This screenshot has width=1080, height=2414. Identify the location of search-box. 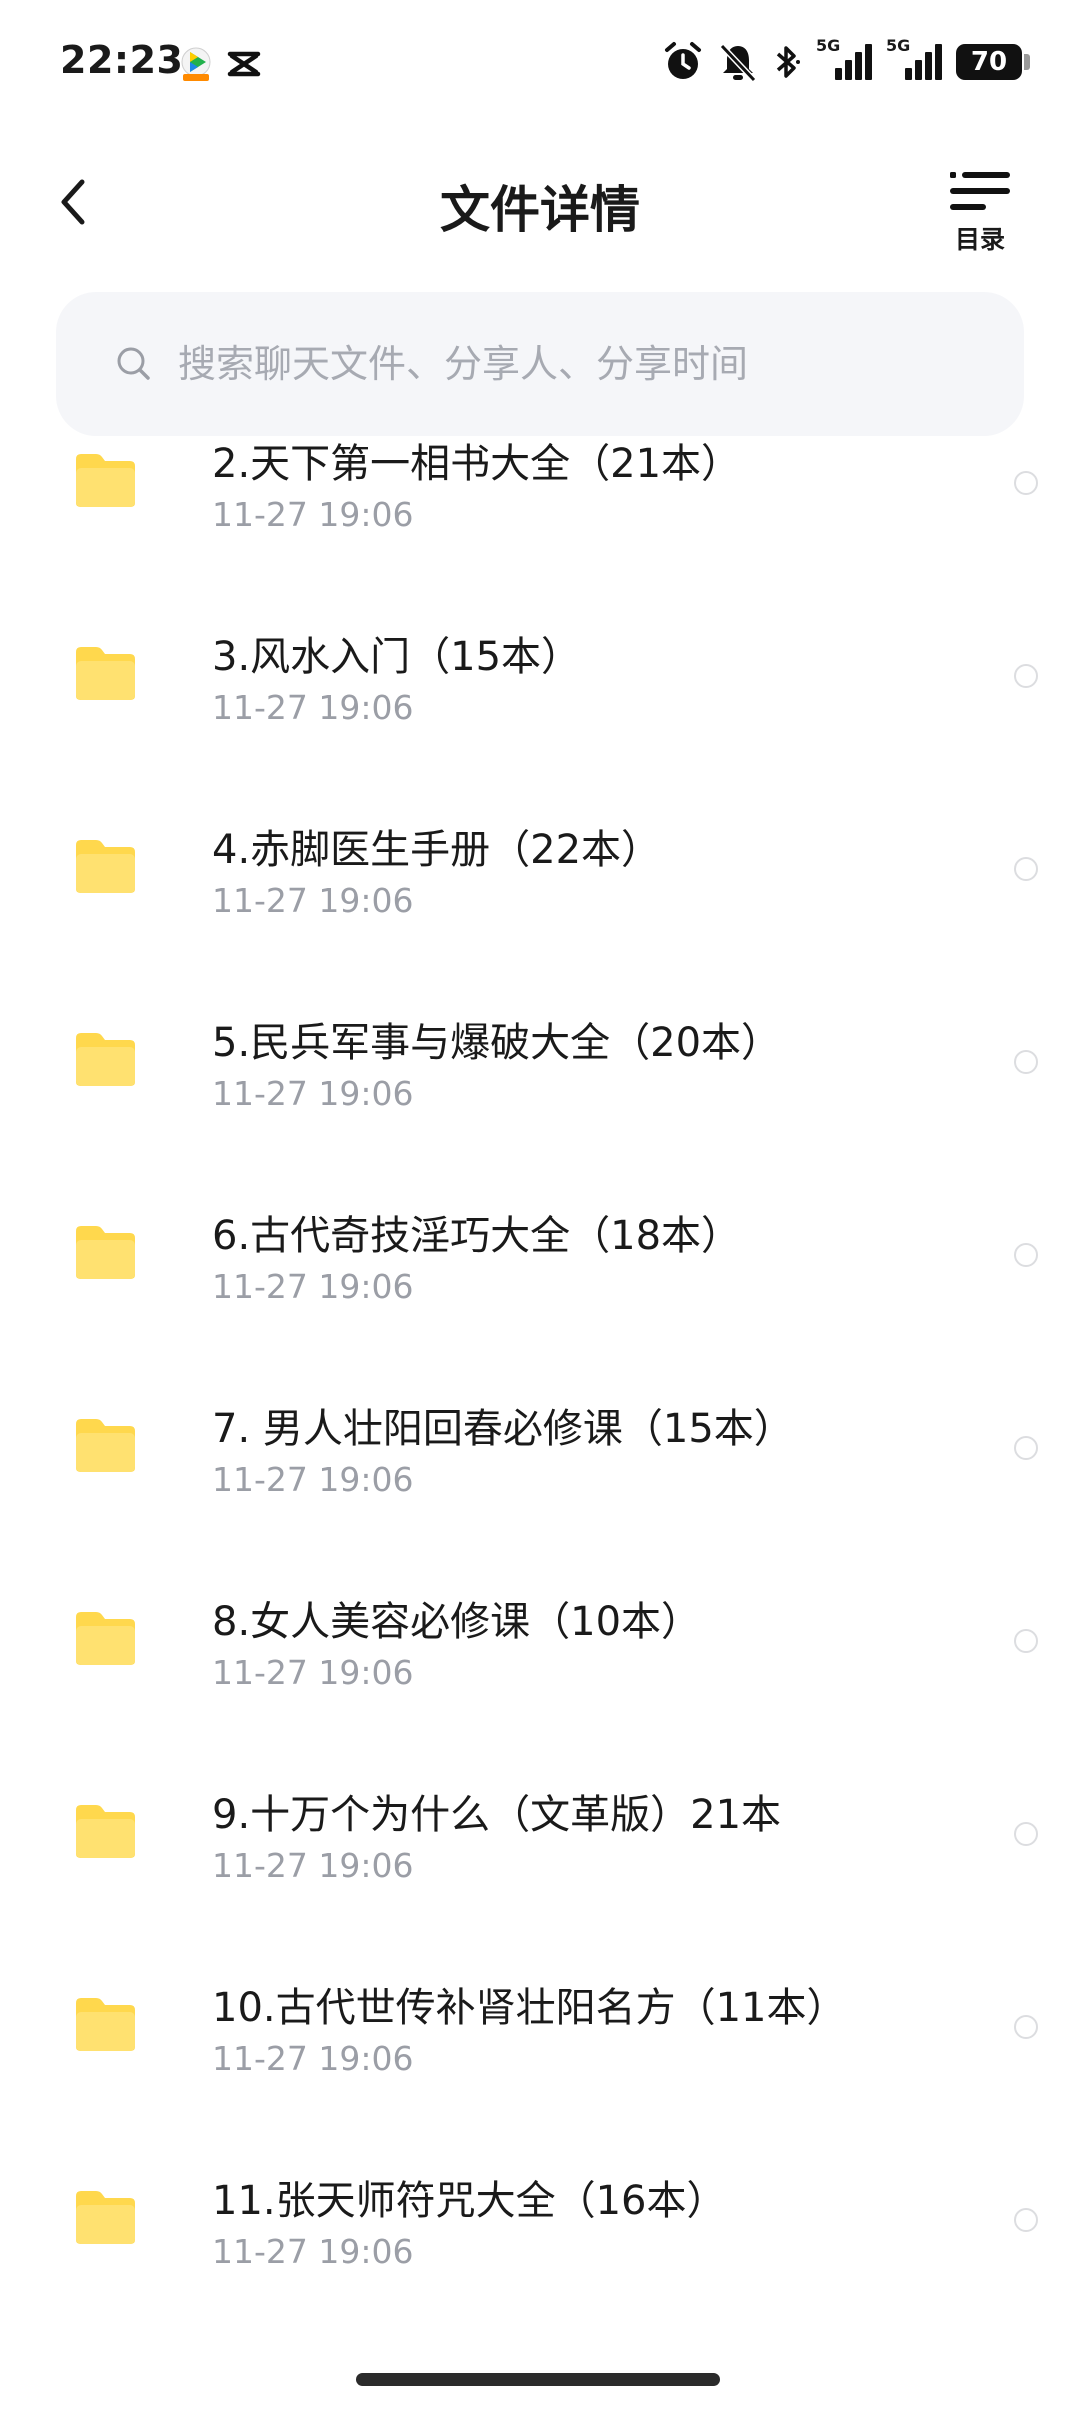
(540, 364).